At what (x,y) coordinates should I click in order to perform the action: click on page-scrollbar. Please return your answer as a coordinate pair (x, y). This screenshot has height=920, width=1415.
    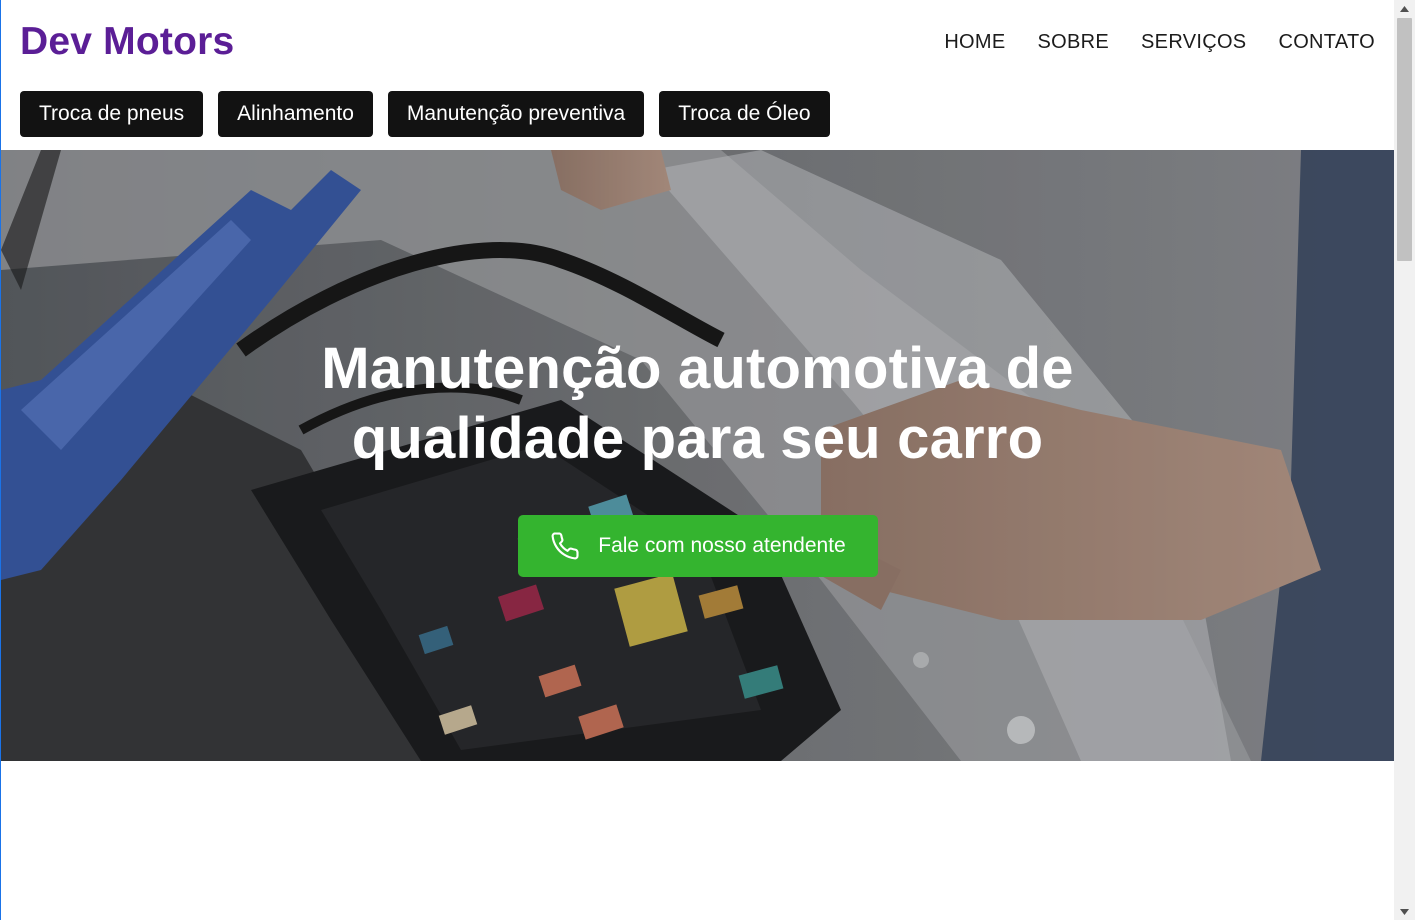
    Looking at the image, I should click on (1404, 460).